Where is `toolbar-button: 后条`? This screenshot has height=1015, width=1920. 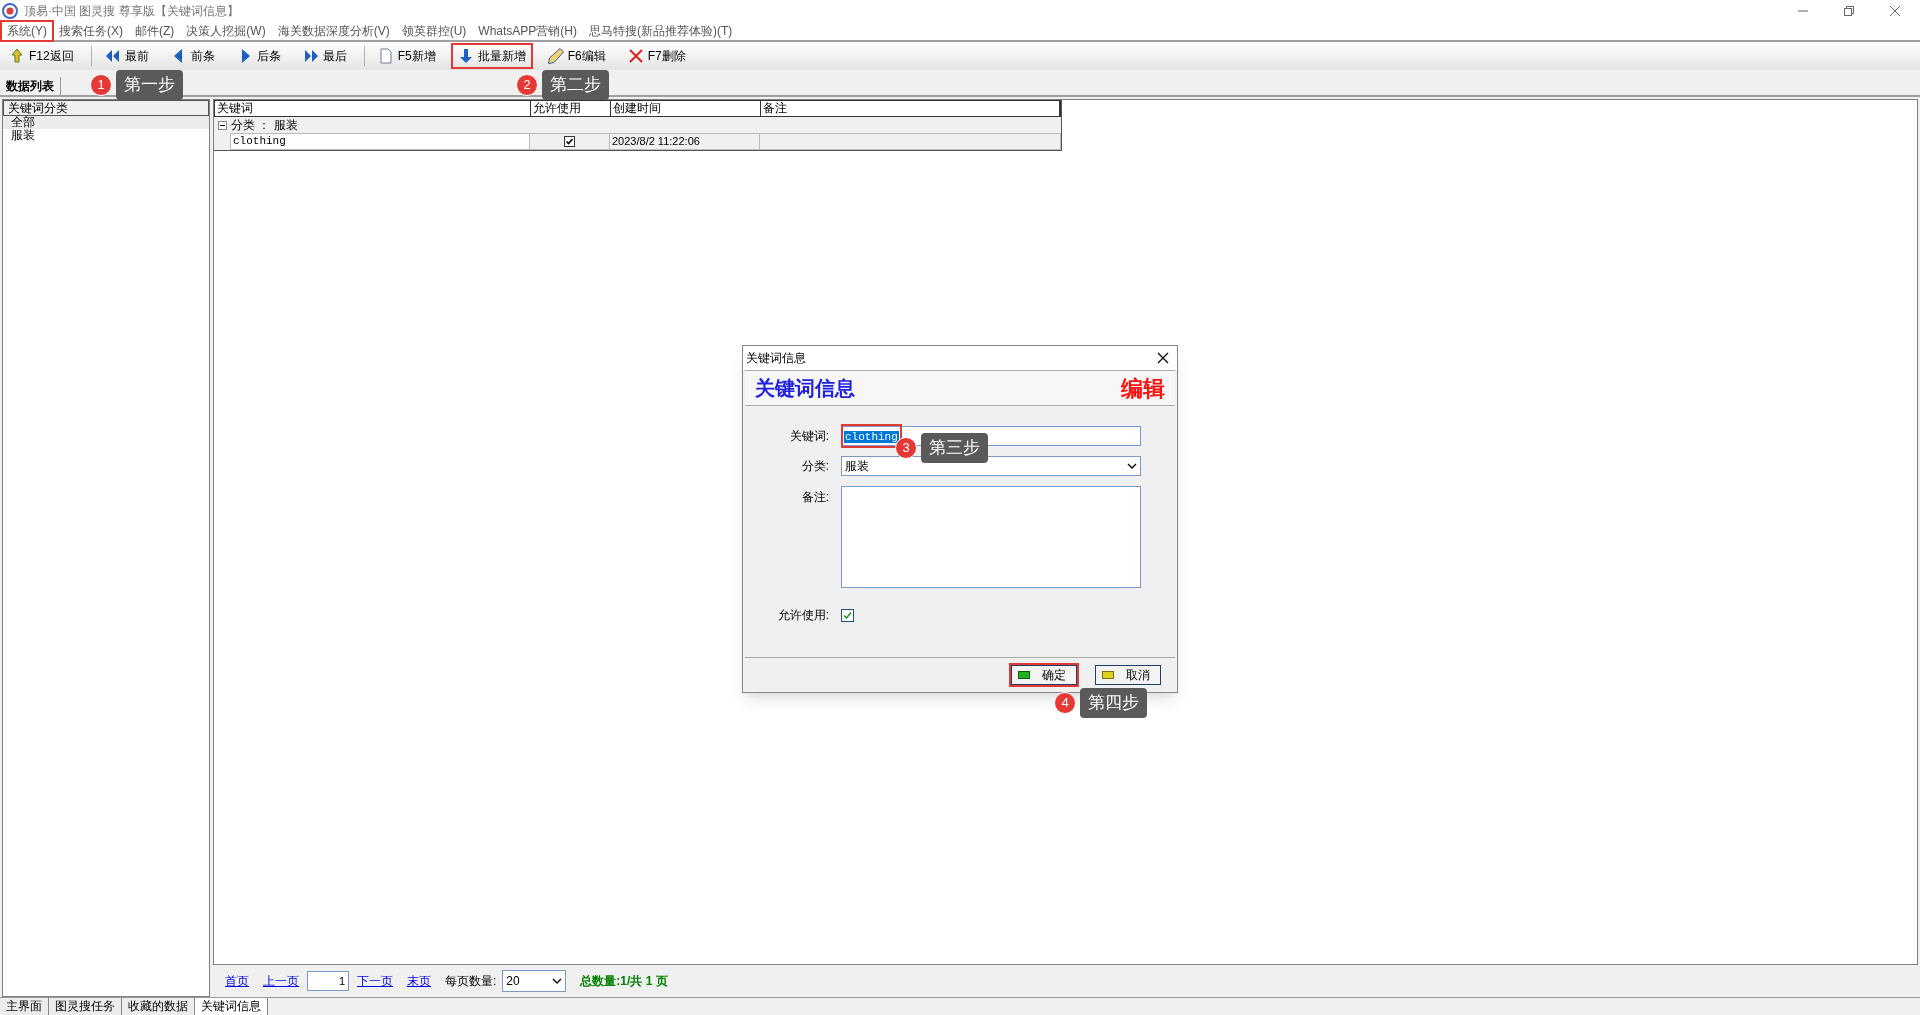 toolbar-button: 后条 is located at coordinates (258, 56).